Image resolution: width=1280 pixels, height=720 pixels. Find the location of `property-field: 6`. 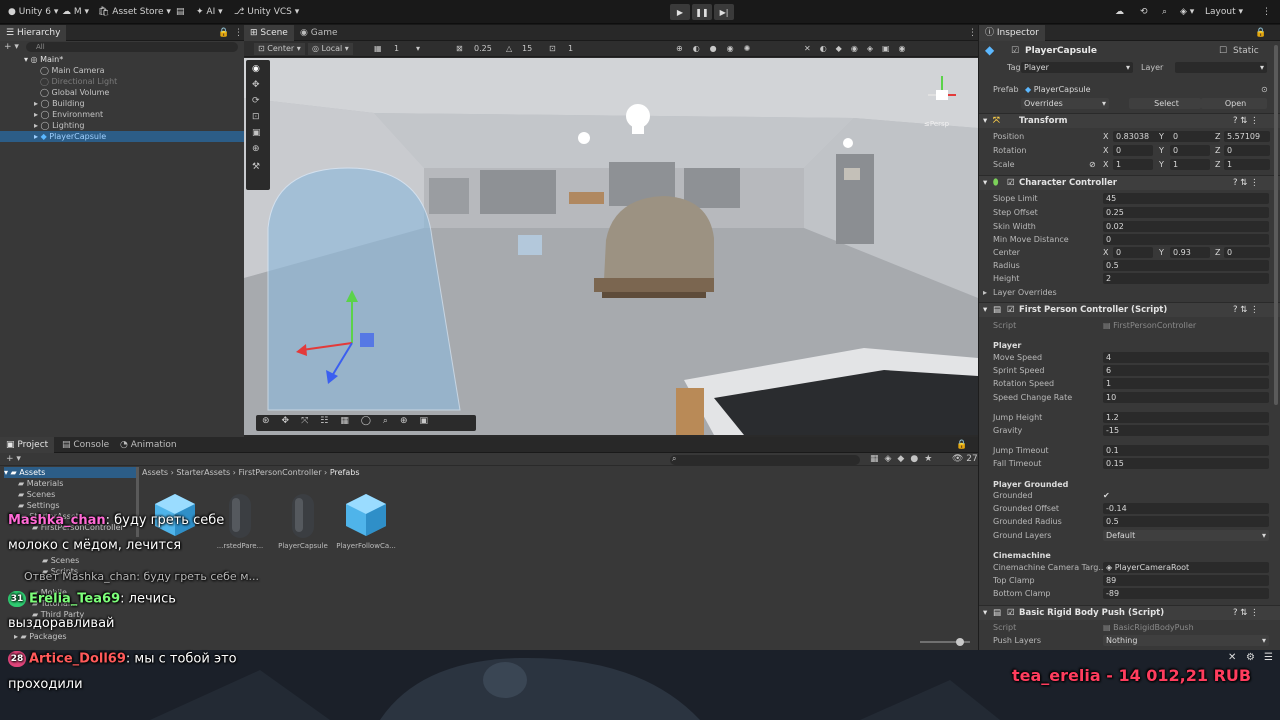

property-field: 6 is located at coordinates (1186, 370).